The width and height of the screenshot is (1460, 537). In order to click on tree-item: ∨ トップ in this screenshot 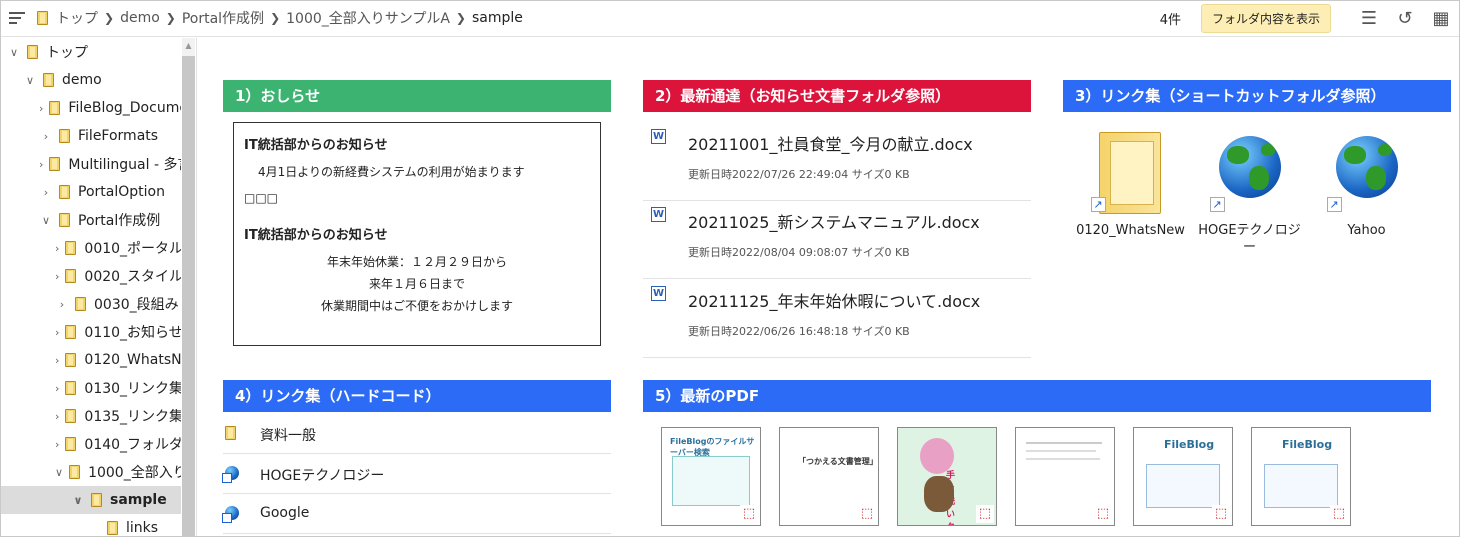, I will do `click(91, 52)`.